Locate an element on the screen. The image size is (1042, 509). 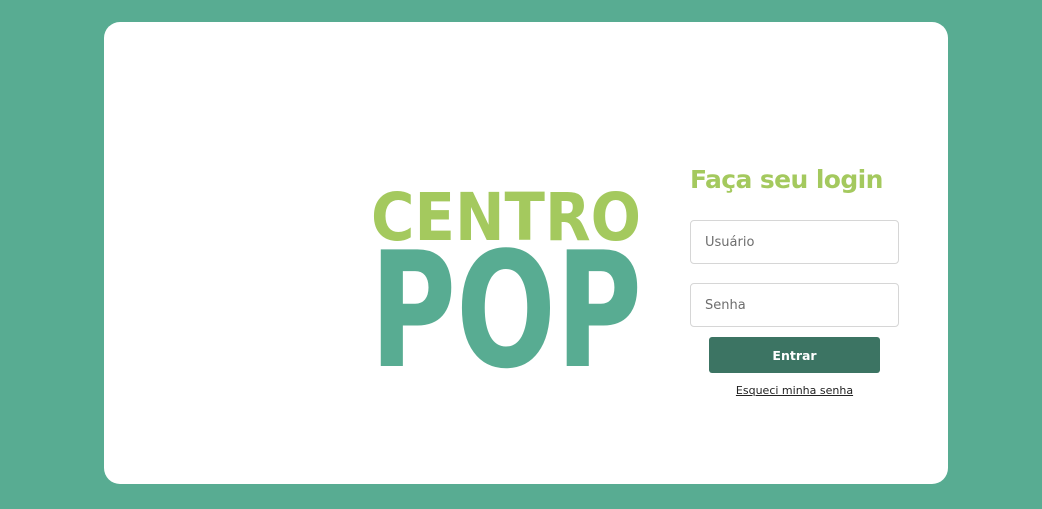
login-submit-button: Entrar is located at coordinates (794, 355).